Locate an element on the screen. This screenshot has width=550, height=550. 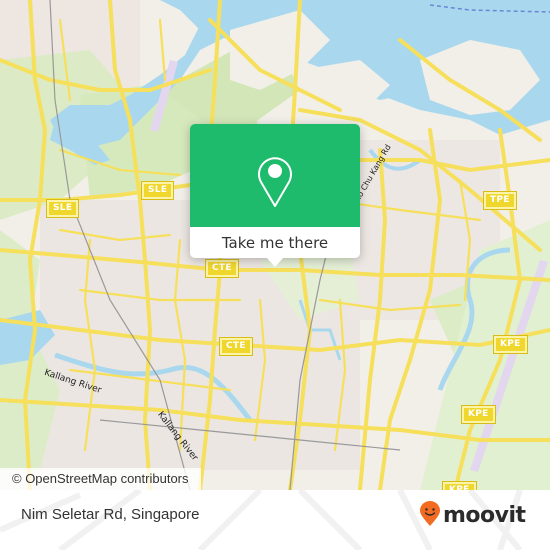
destination-popup: Take me there is located at coordinates (275, 195).